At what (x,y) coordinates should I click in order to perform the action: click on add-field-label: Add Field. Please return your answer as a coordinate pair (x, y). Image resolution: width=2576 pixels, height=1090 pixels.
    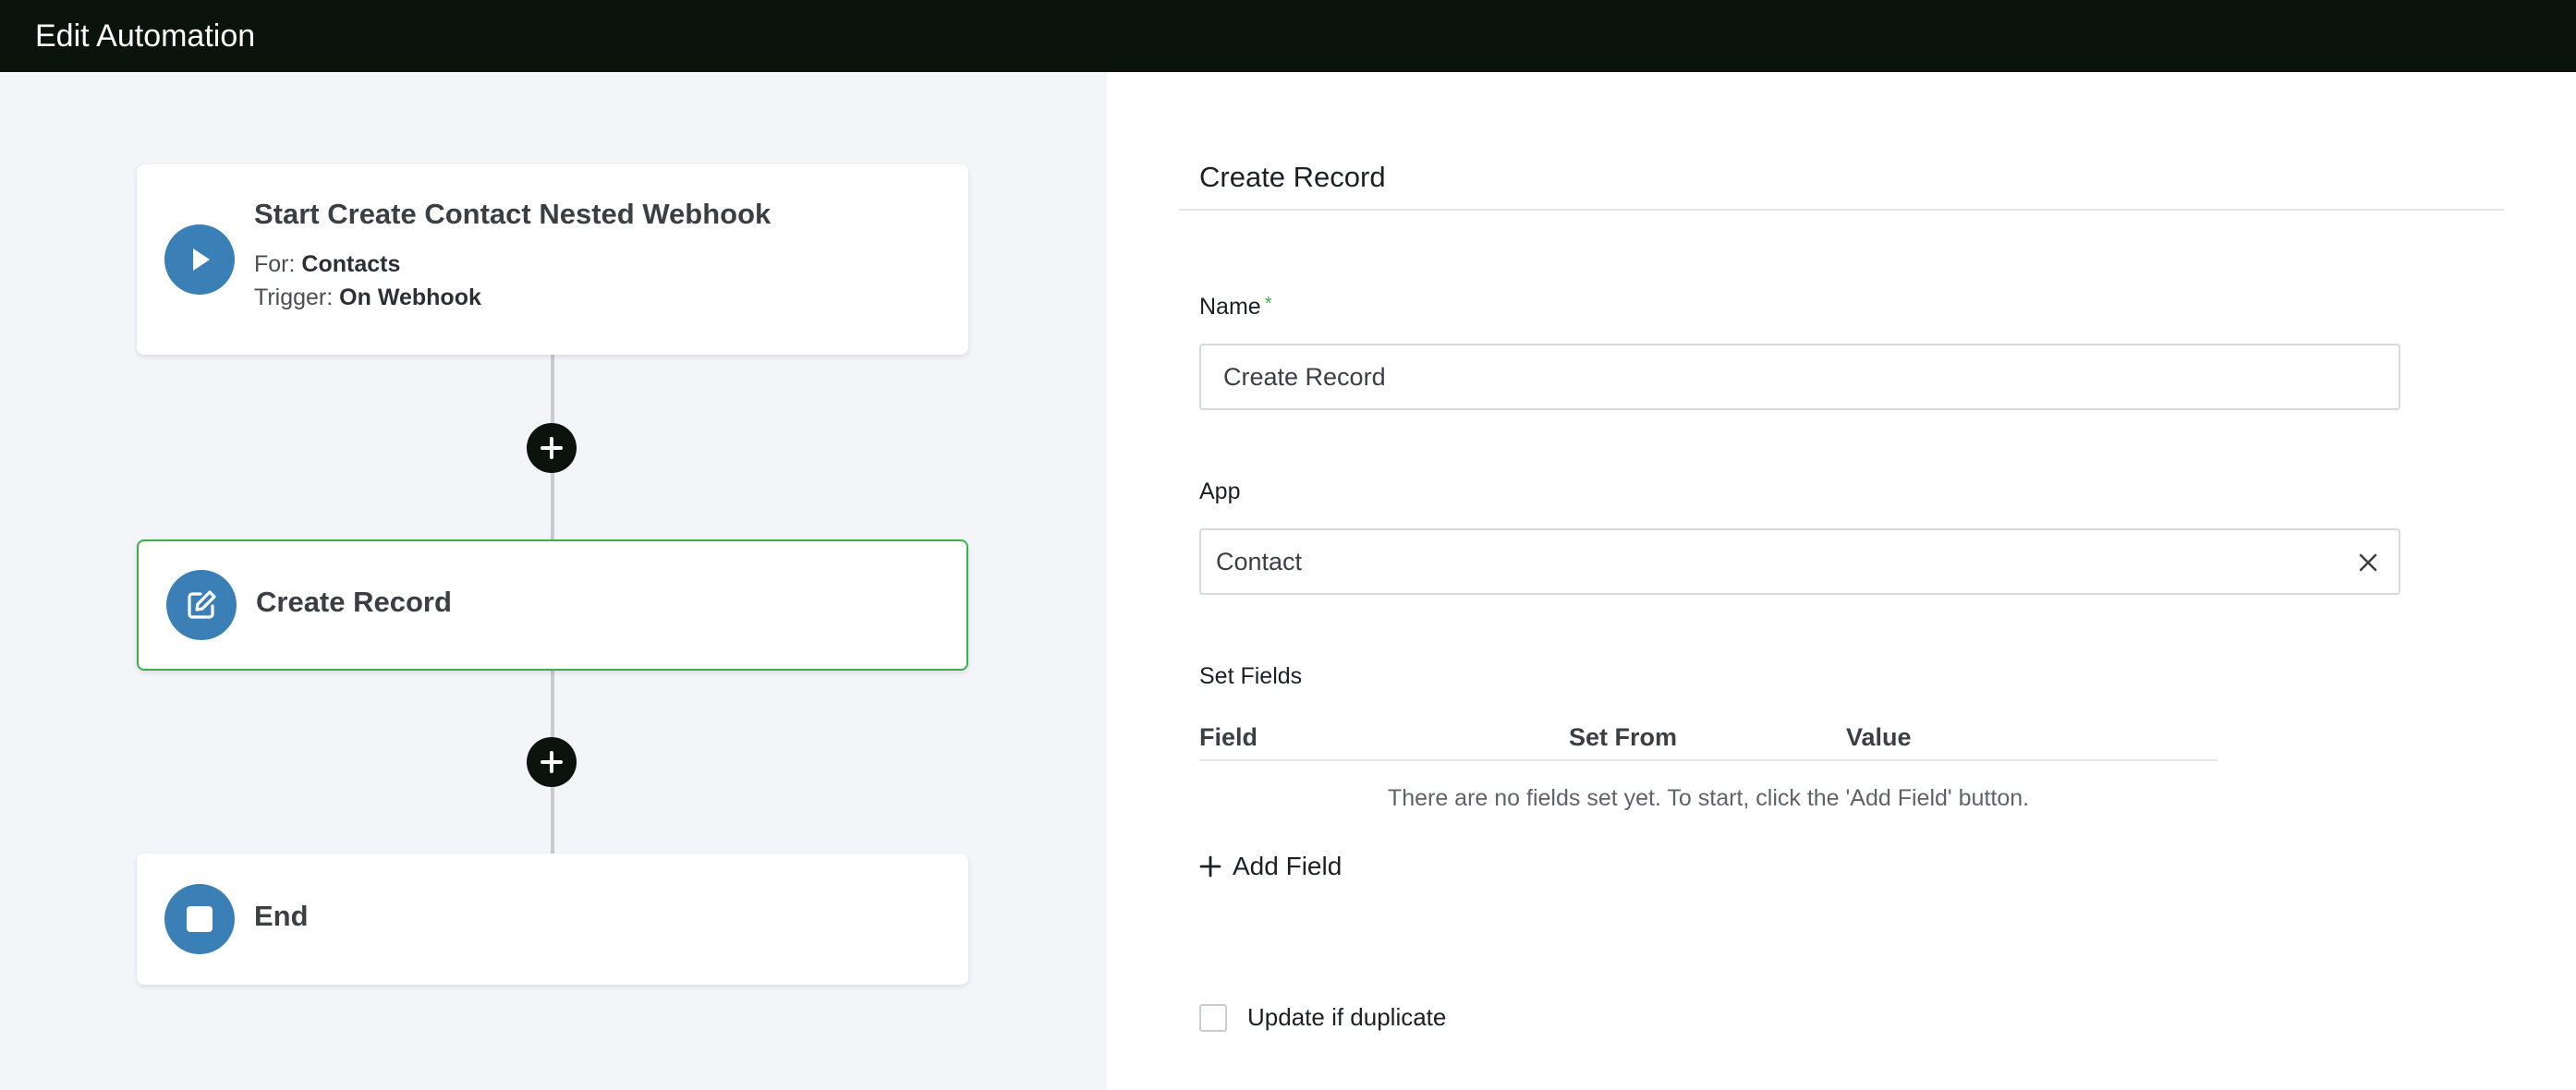
    Looking at the image, I should click on (1288, 866).